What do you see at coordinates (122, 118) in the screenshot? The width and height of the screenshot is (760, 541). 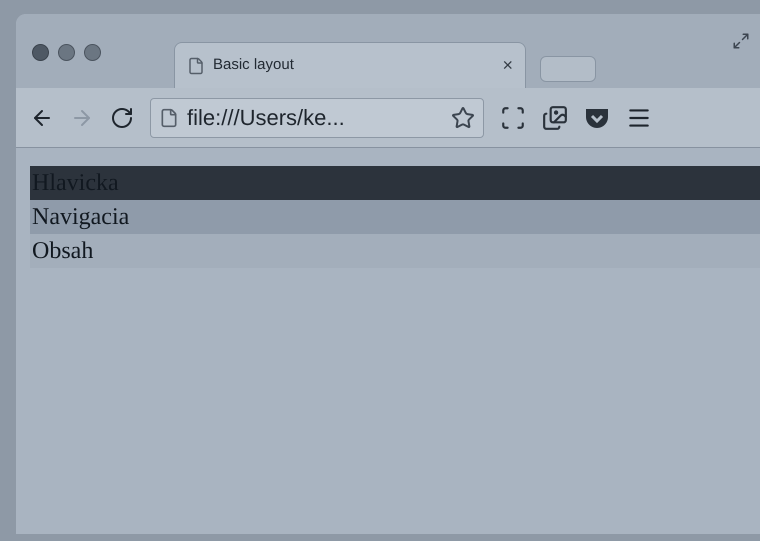 I see `reload-icon` at bounding box center [122, 118].